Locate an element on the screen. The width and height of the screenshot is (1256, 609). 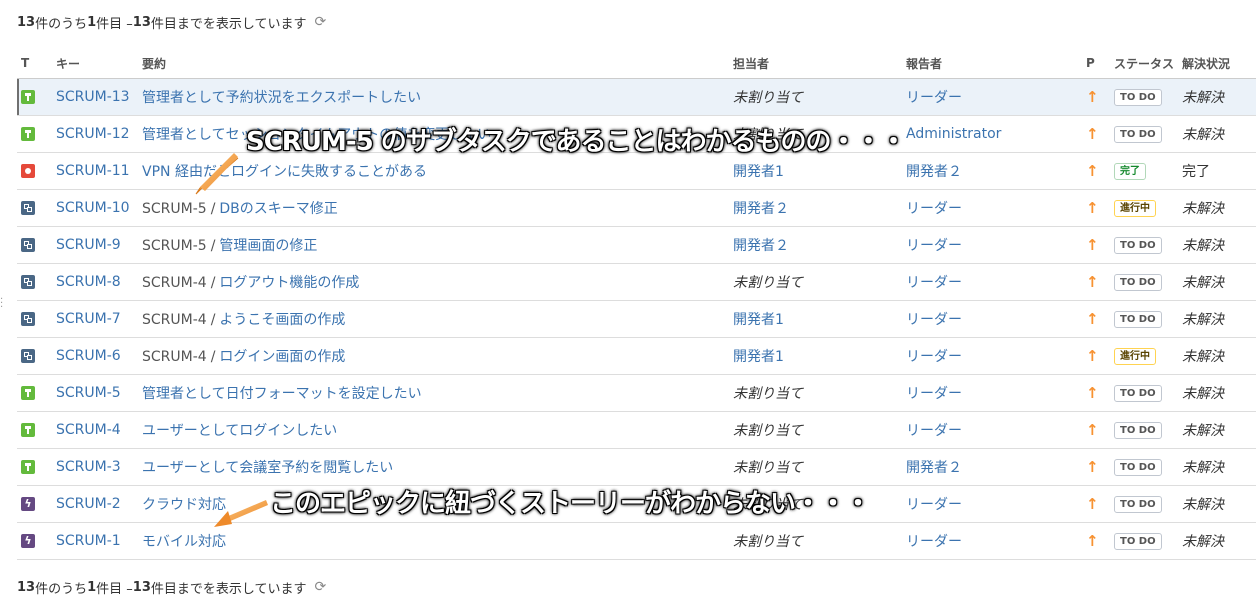
issue-type-cell: ϟ is located at coordinates (34, 541).